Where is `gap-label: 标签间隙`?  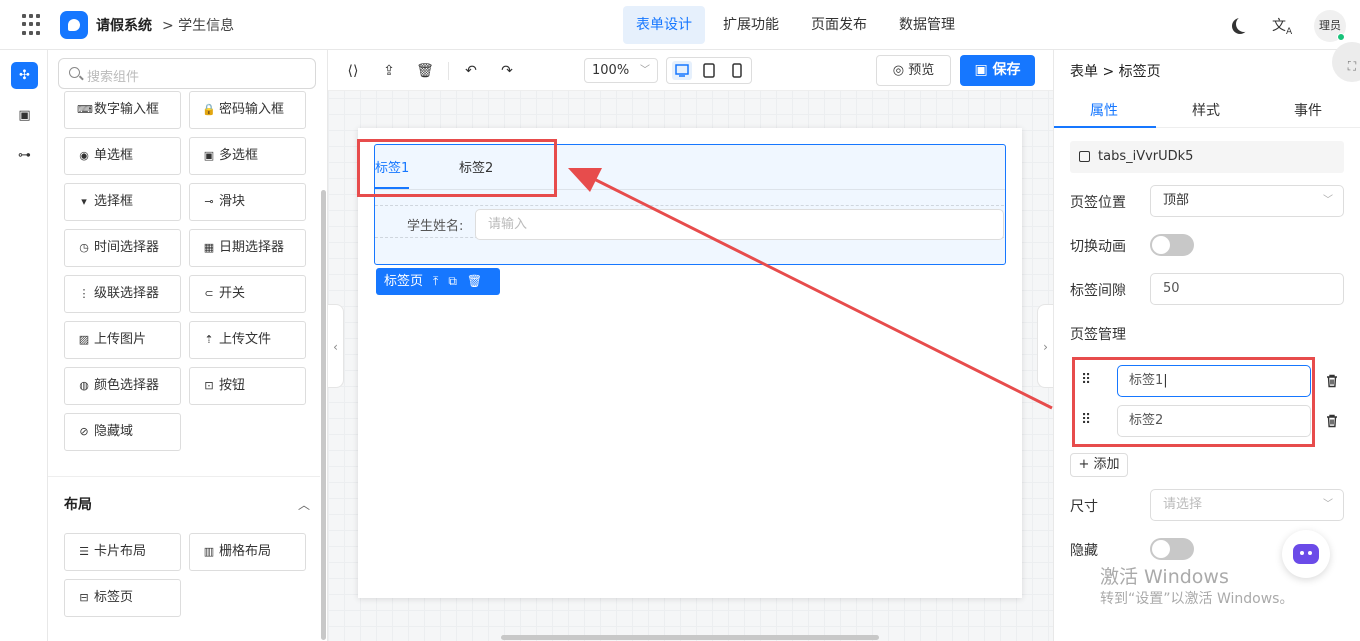
gap-label: 标签间隙 is located at coordinates (1098, 291).